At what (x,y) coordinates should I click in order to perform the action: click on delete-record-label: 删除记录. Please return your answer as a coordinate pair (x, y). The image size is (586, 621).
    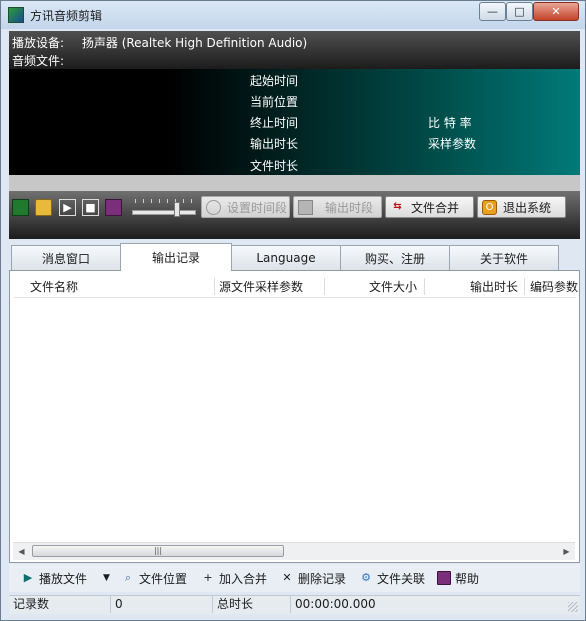
    Looking at the image, I should click on (322, 578).